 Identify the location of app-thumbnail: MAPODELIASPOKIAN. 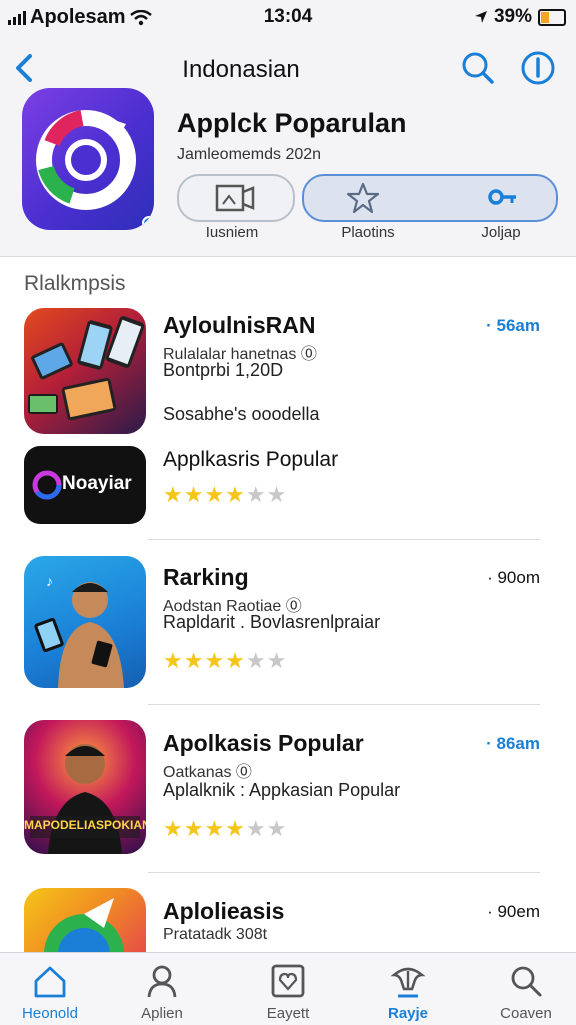
(85, 787).